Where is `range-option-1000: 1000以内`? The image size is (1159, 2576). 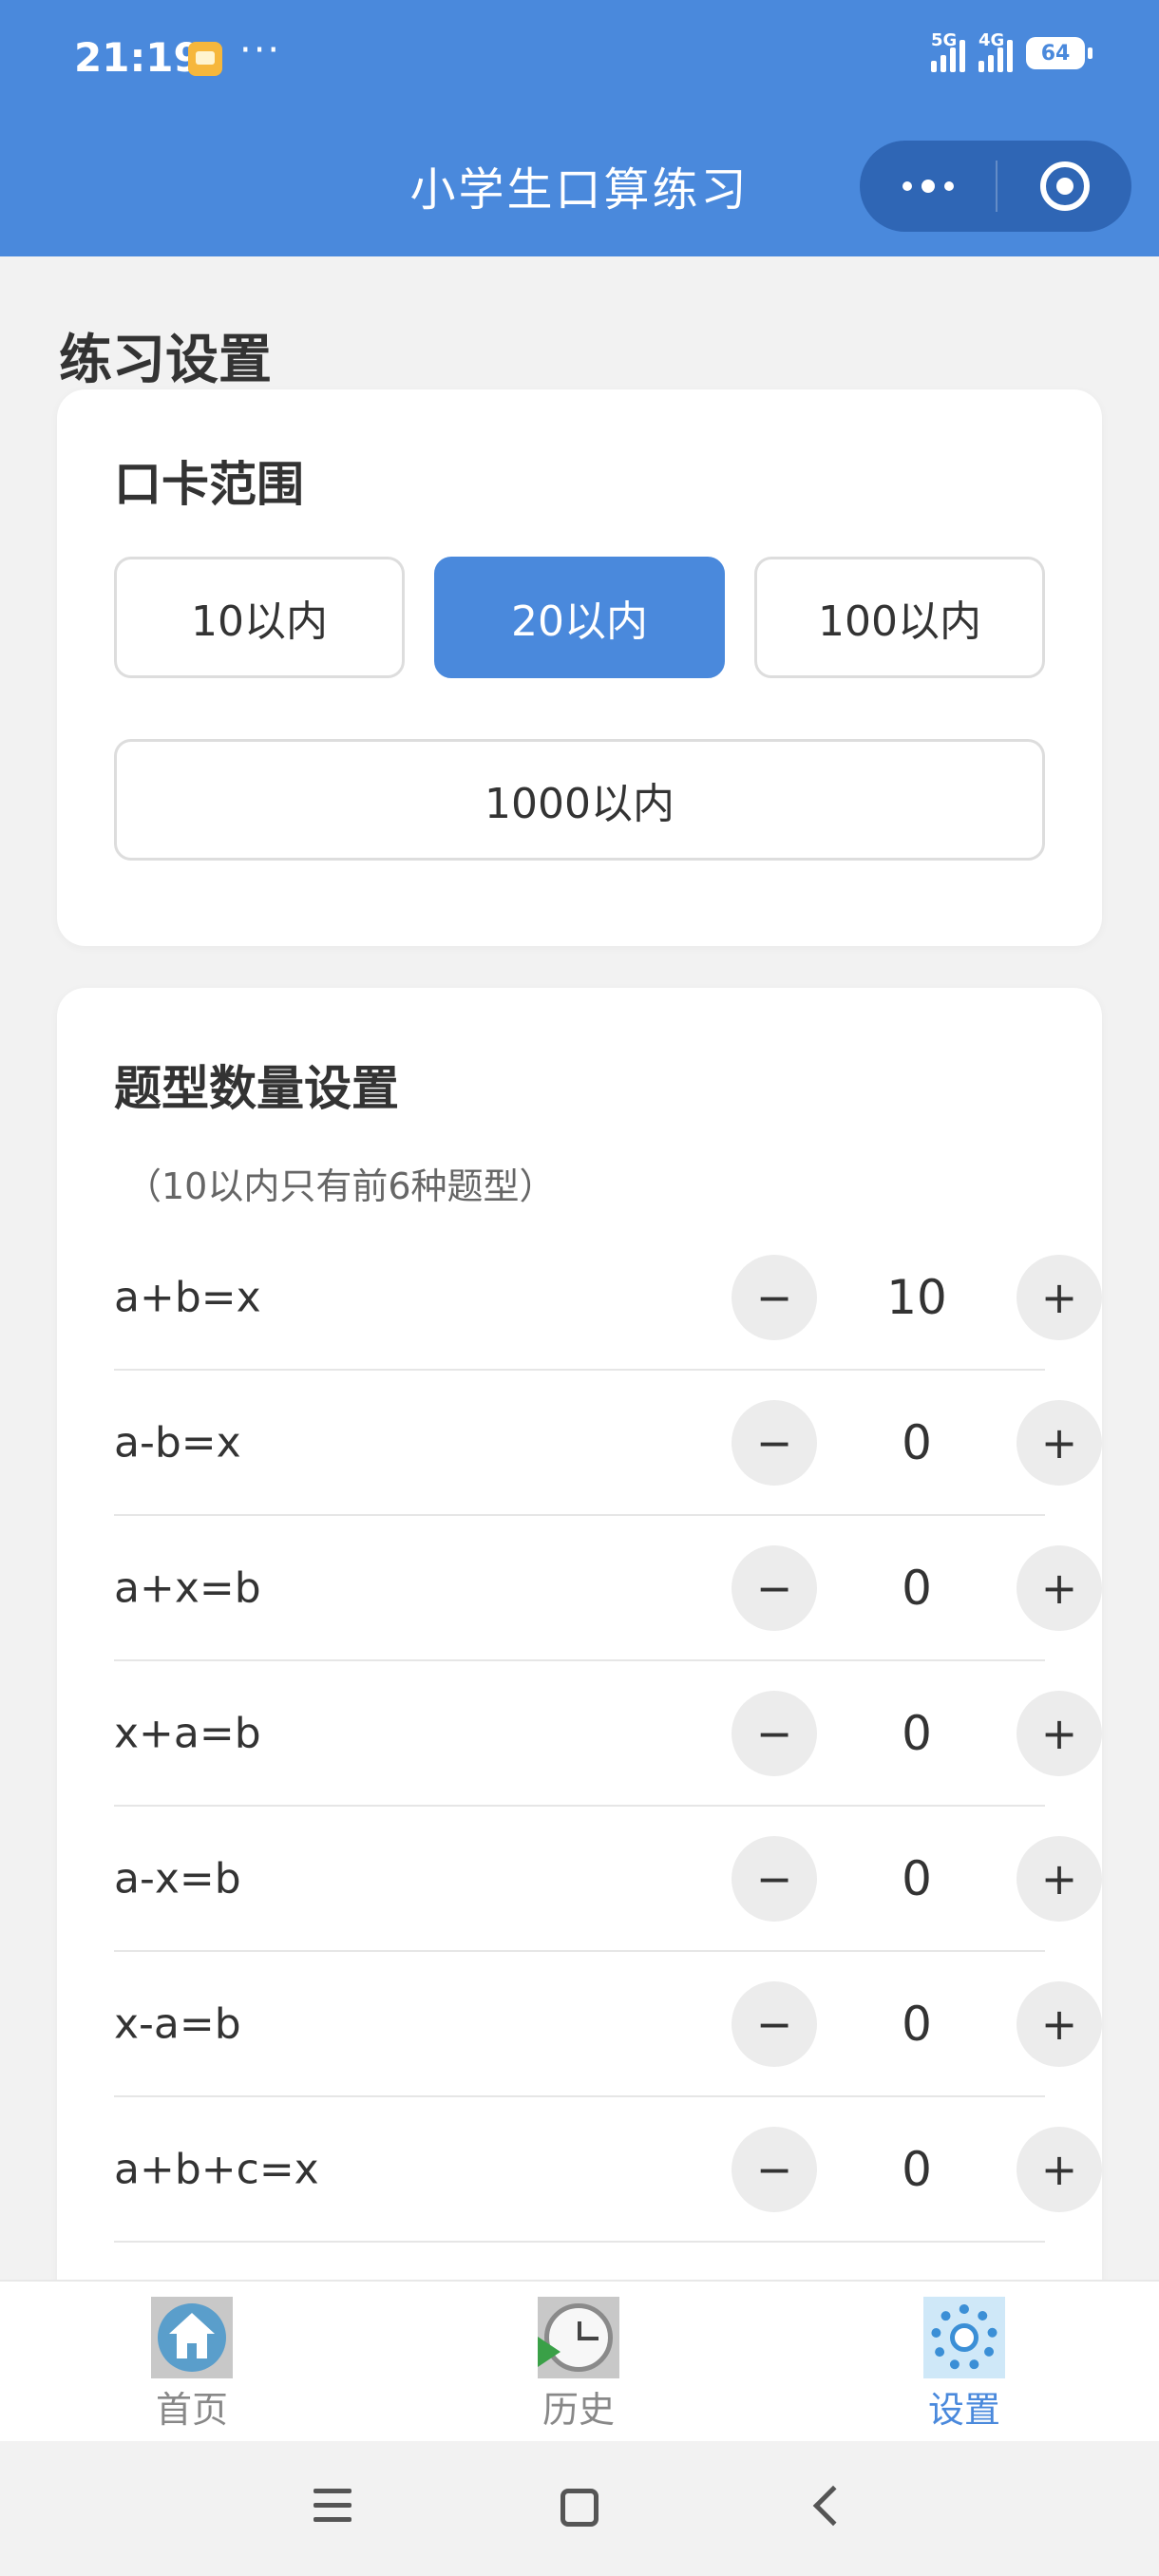 range-option-1000: 1000以内 is located at coordinates (579, 800).